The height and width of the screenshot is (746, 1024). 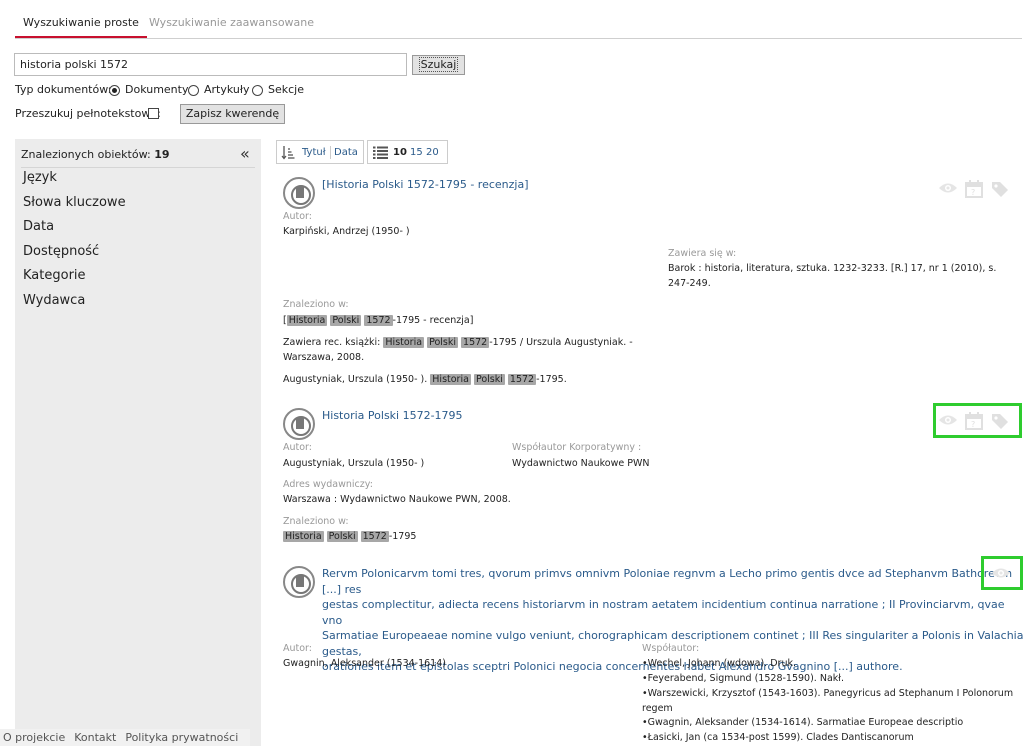 I want to click on found-in-text: Augustyniak, Urszula (1950- )., so click(x=355, y=379).